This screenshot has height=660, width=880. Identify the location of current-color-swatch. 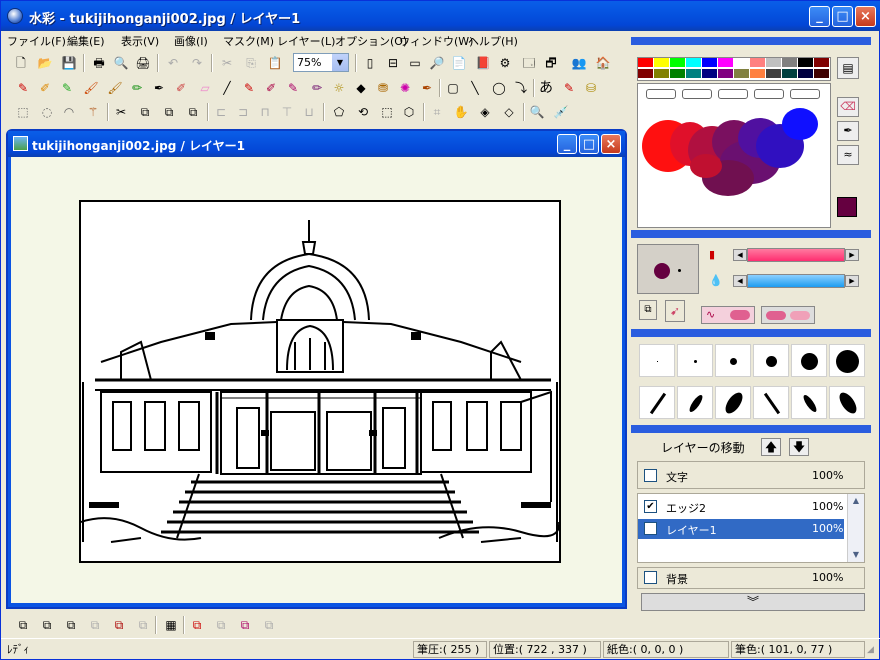
(847, 207).